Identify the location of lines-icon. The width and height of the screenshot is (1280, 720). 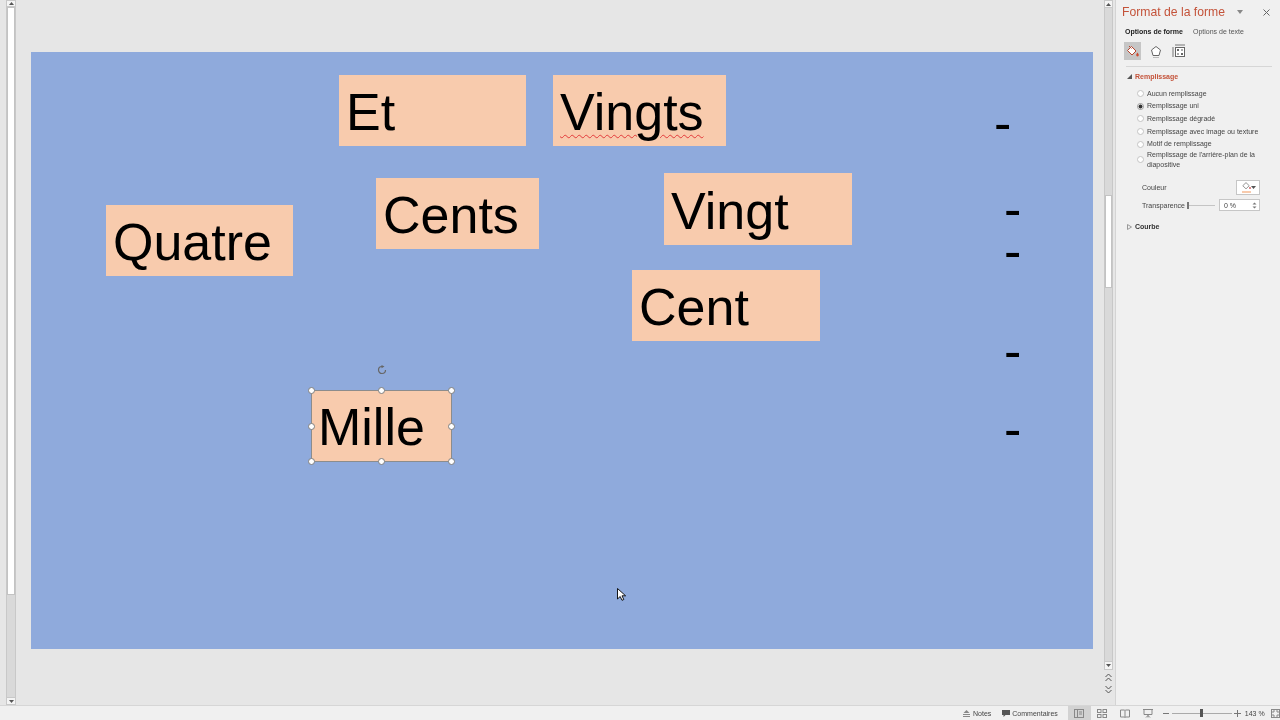
(966, 713).